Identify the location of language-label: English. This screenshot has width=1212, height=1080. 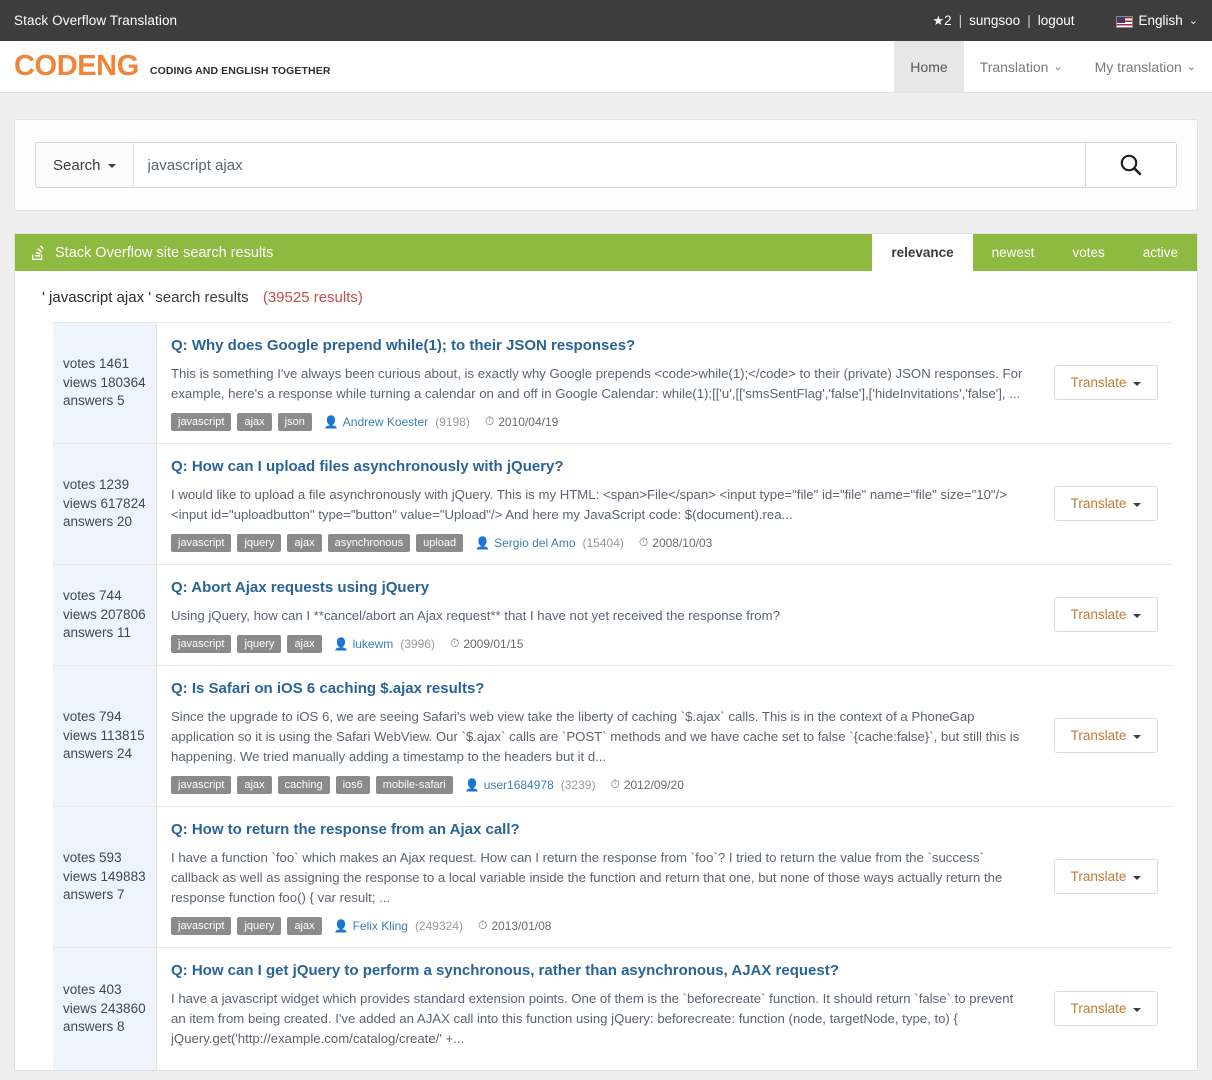
(1160, 20).